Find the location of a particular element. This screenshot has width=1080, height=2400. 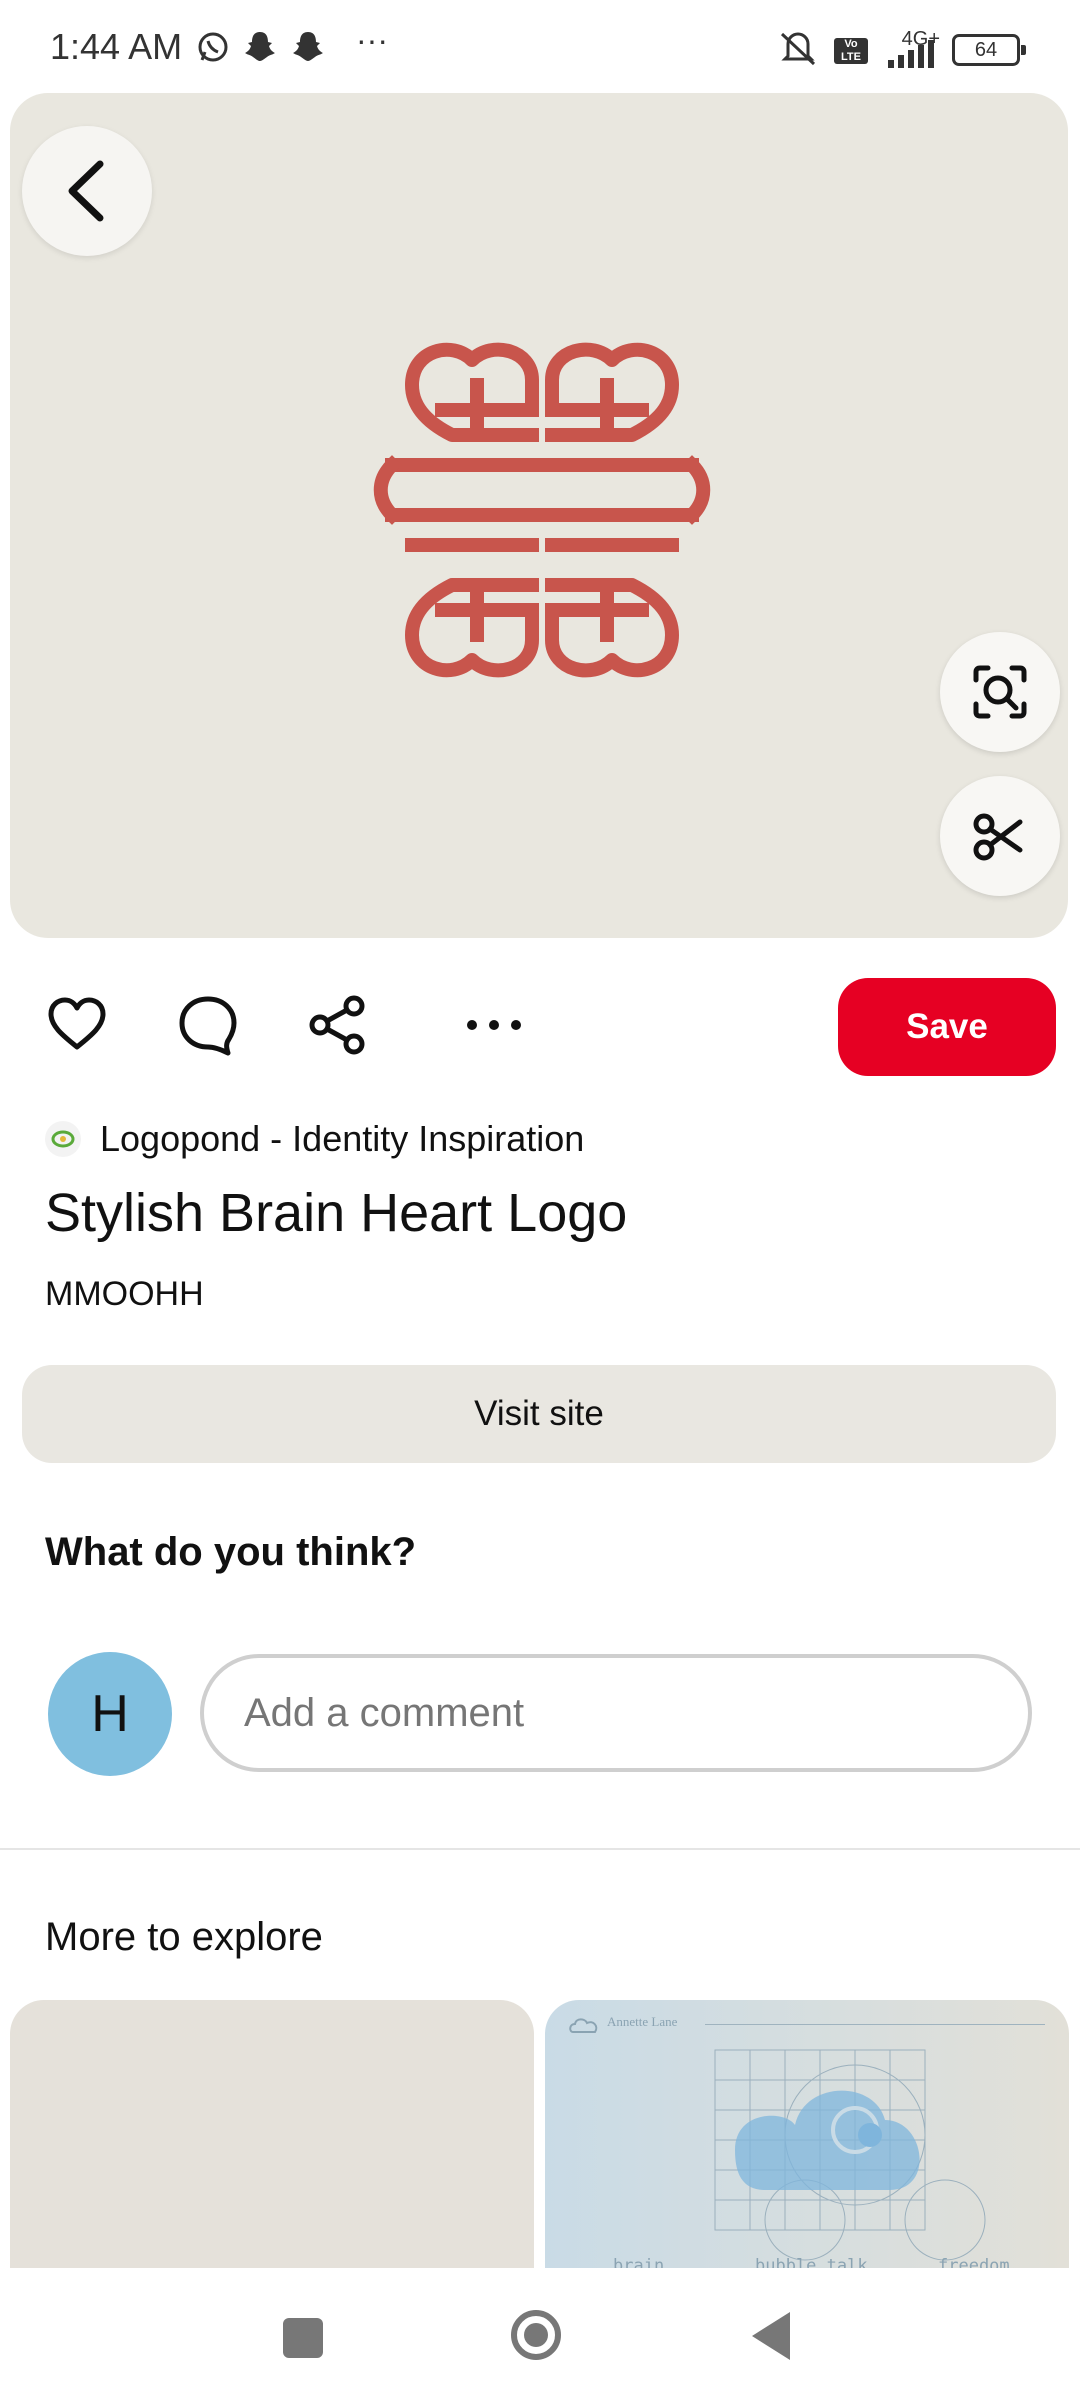

explore-pin-2: Annette Lane brain bubble talk freedom is located at coordinates (807, 2140).